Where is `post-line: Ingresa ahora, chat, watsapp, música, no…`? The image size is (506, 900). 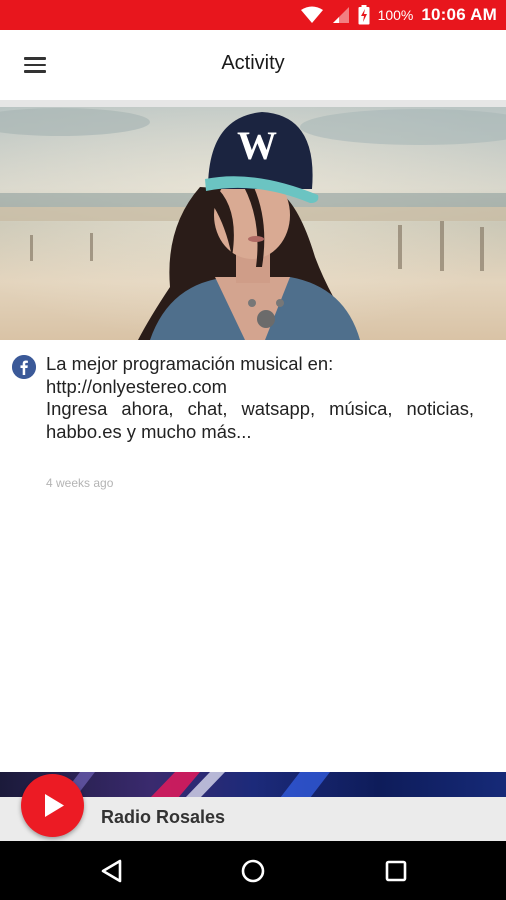 post-line: Ingresa ahora, chat, watsapp, música, no… is located at coordinates (260, 408).